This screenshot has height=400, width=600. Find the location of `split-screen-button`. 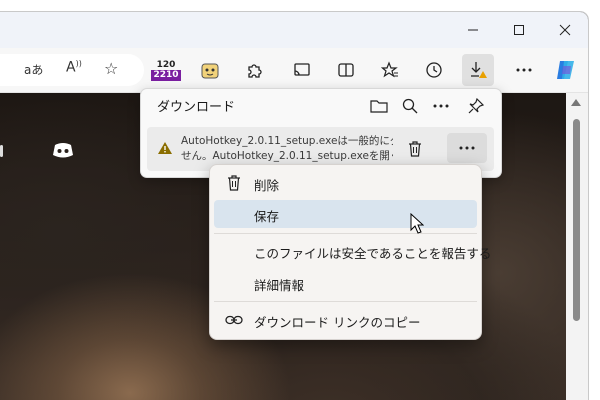

split-screen-button is located at coordinates (346, 70).